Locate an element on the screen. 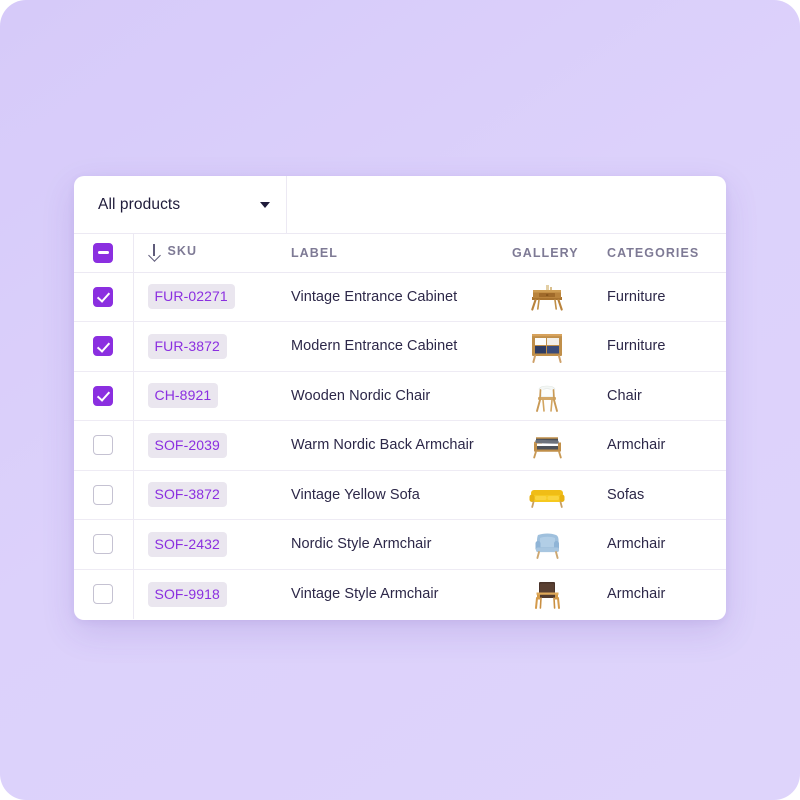 The width and height of the screenshot is (800, 800). label-cell: Nordic Style Armchair is located at coordinates (394, 544).